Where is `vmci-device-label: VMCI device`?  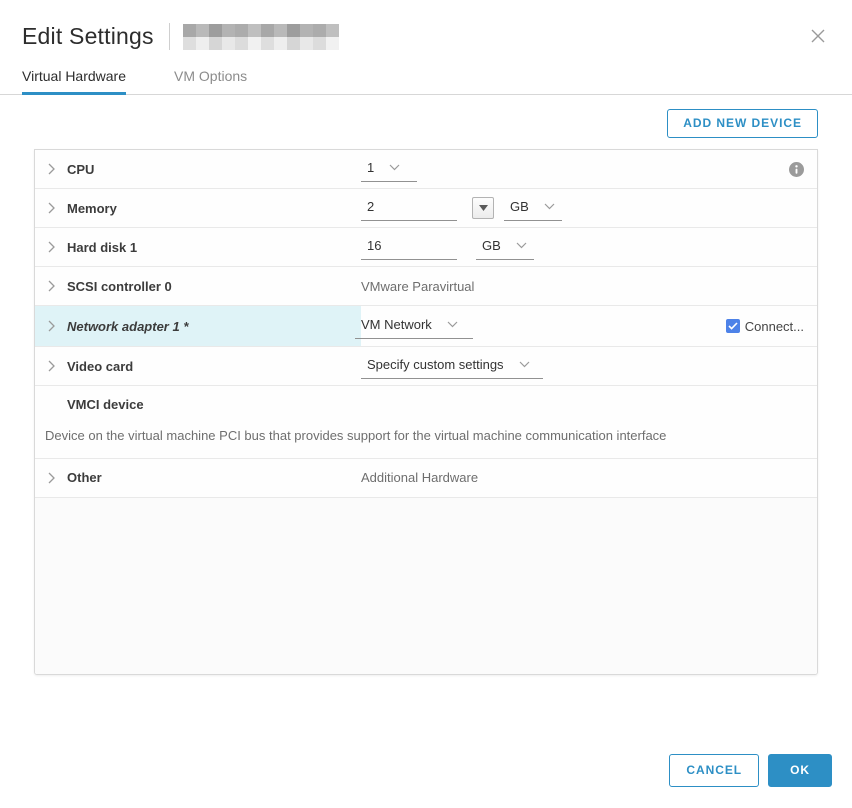 vmci-device-label: VMCI device is located at coordinates (105, 404).